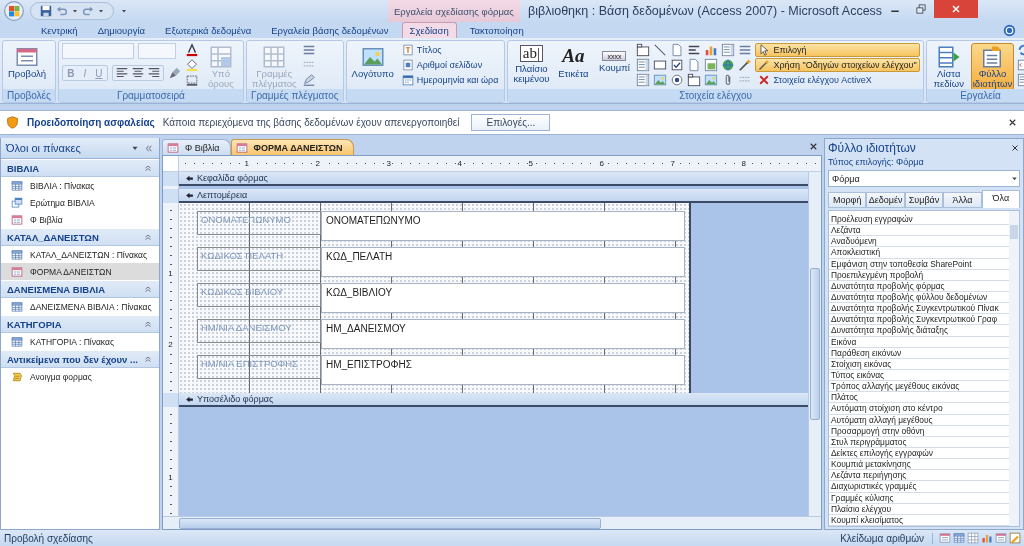 The width and height of the screenshot is (1024, 546). What do you see at coordinates (1009, 30) in the screenshot?
I see `help-icon` at bounding box center [1009, 30].